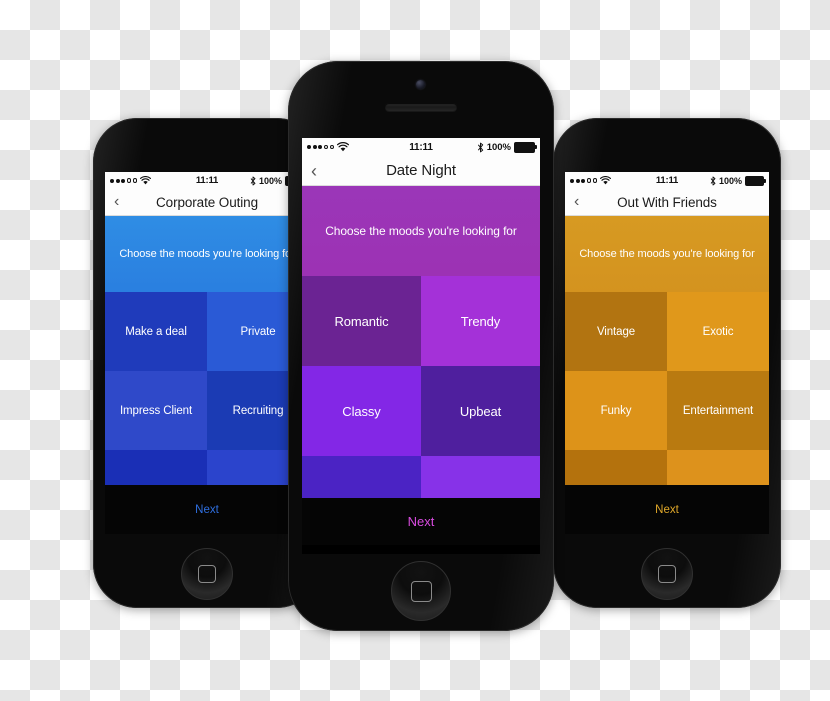 The image size is (830, 701). I want to click on nav-bar: ‹ Corporate Outing, so click(207, 202).